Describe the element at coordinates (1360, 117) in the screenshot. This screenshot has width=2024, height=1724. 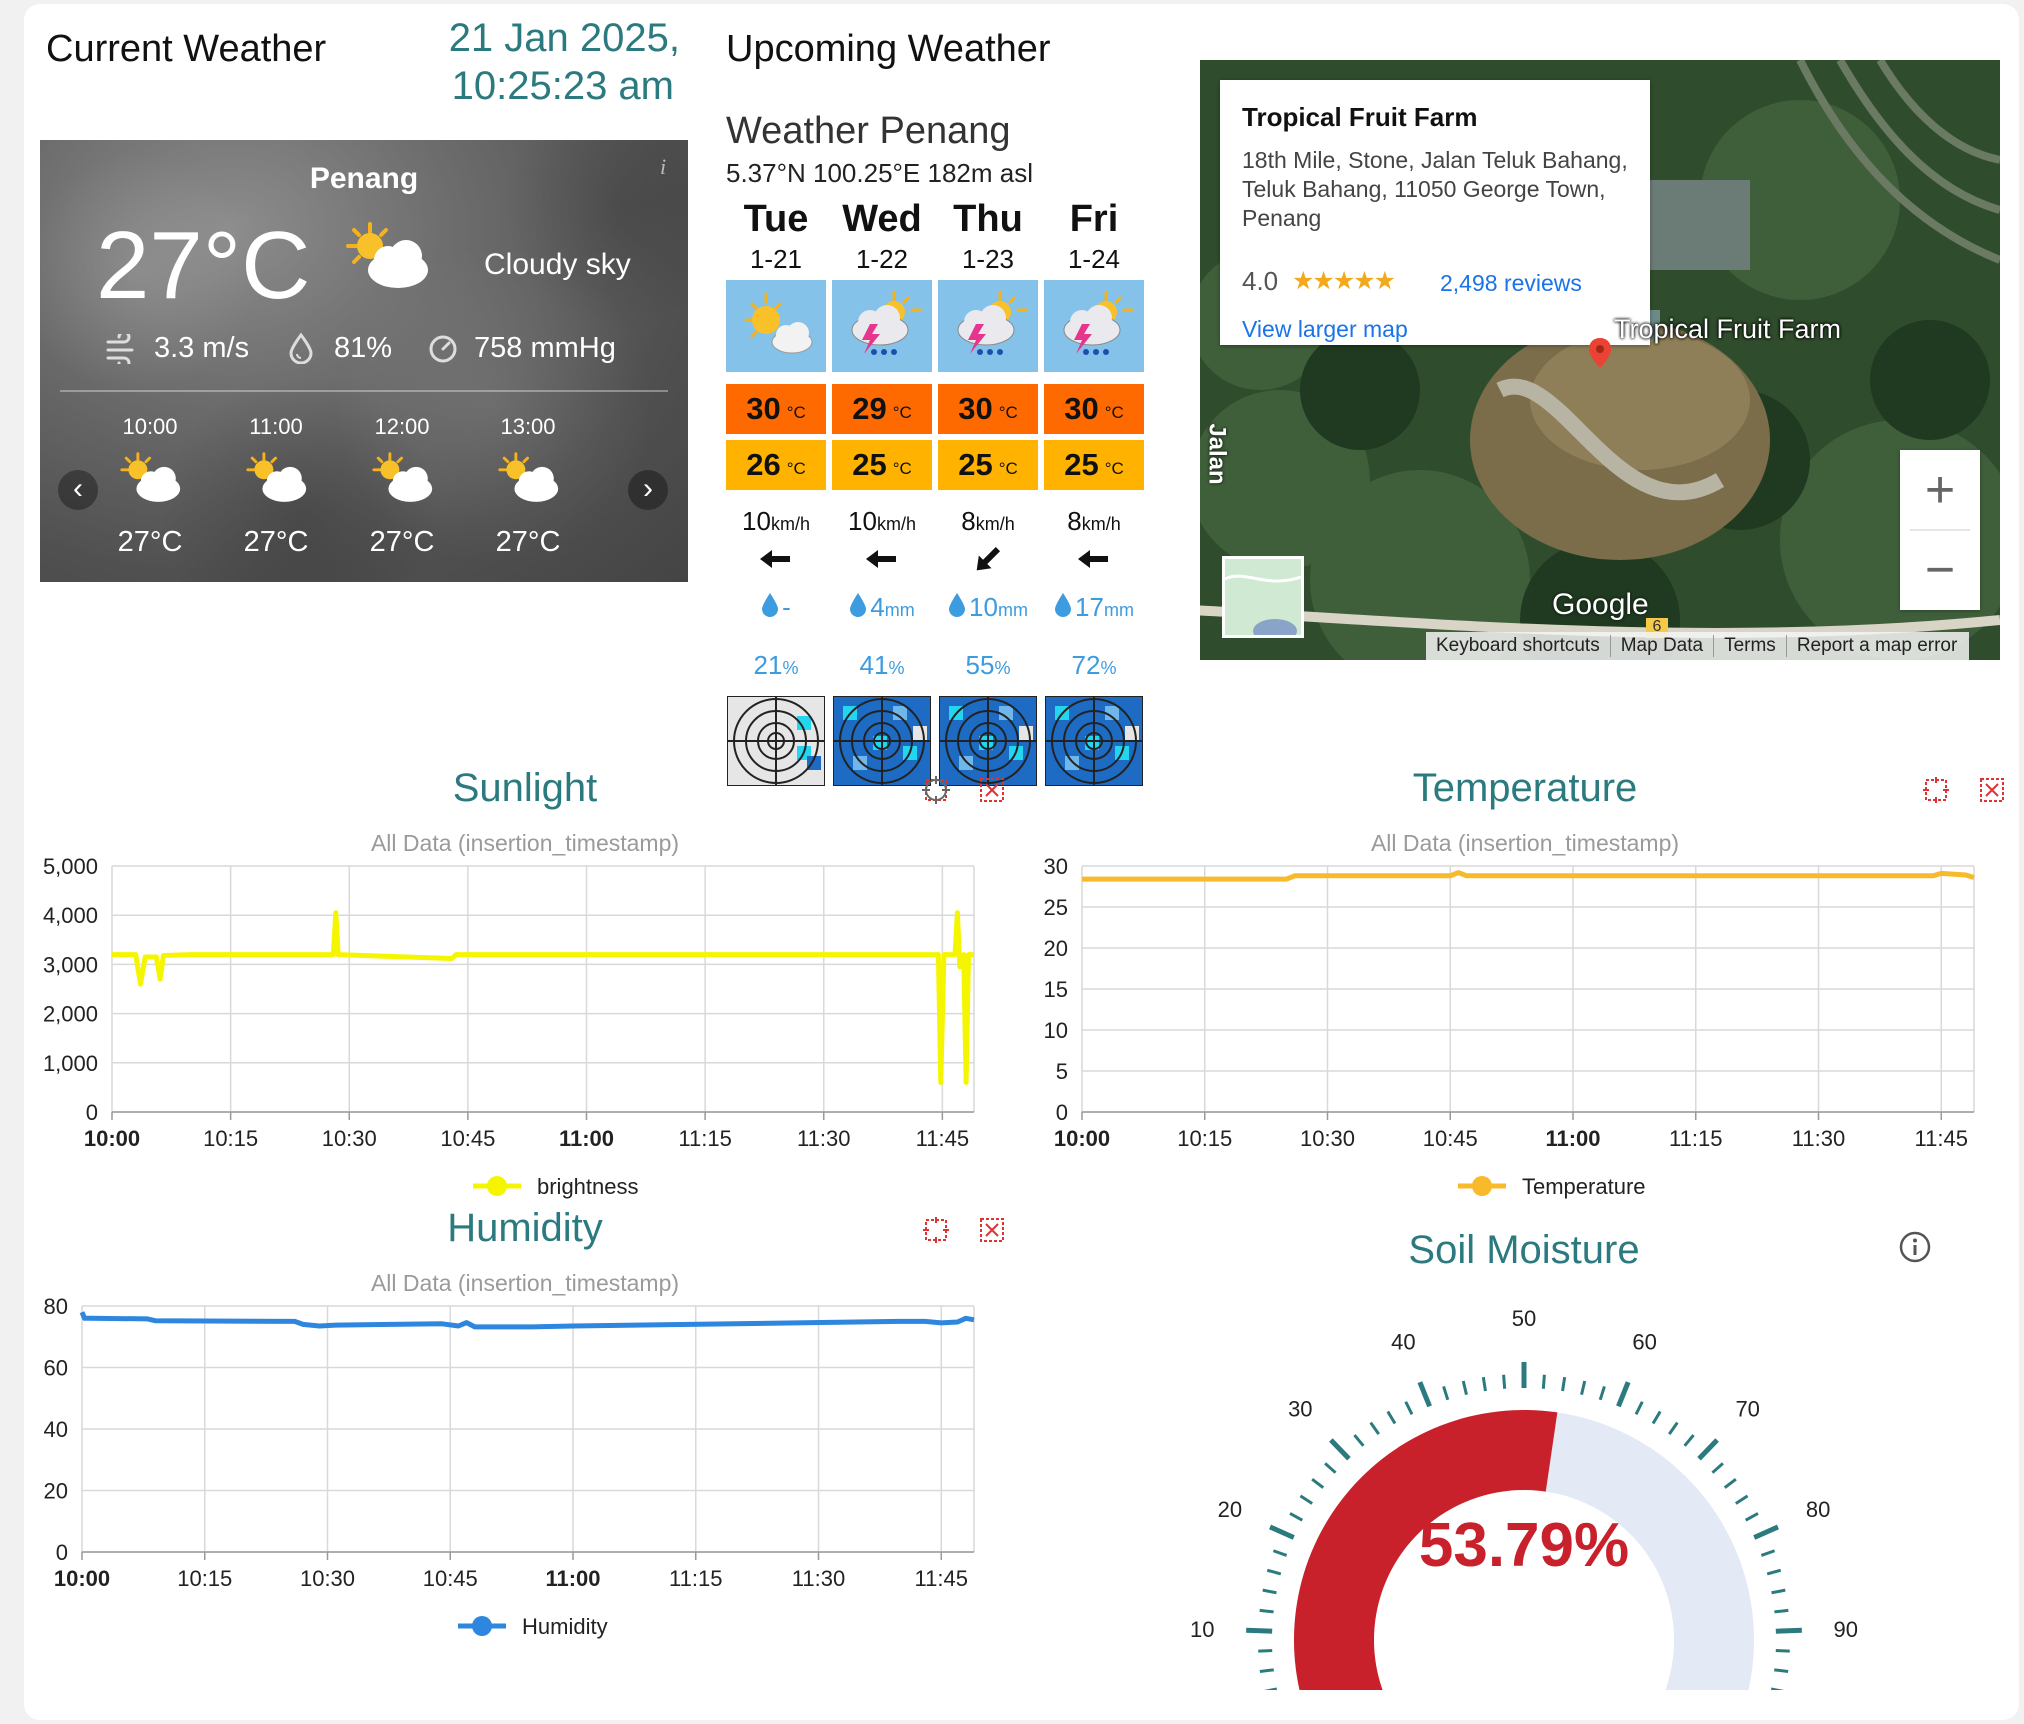
I see `place-name: Tropical Fruit Farm` at that location.